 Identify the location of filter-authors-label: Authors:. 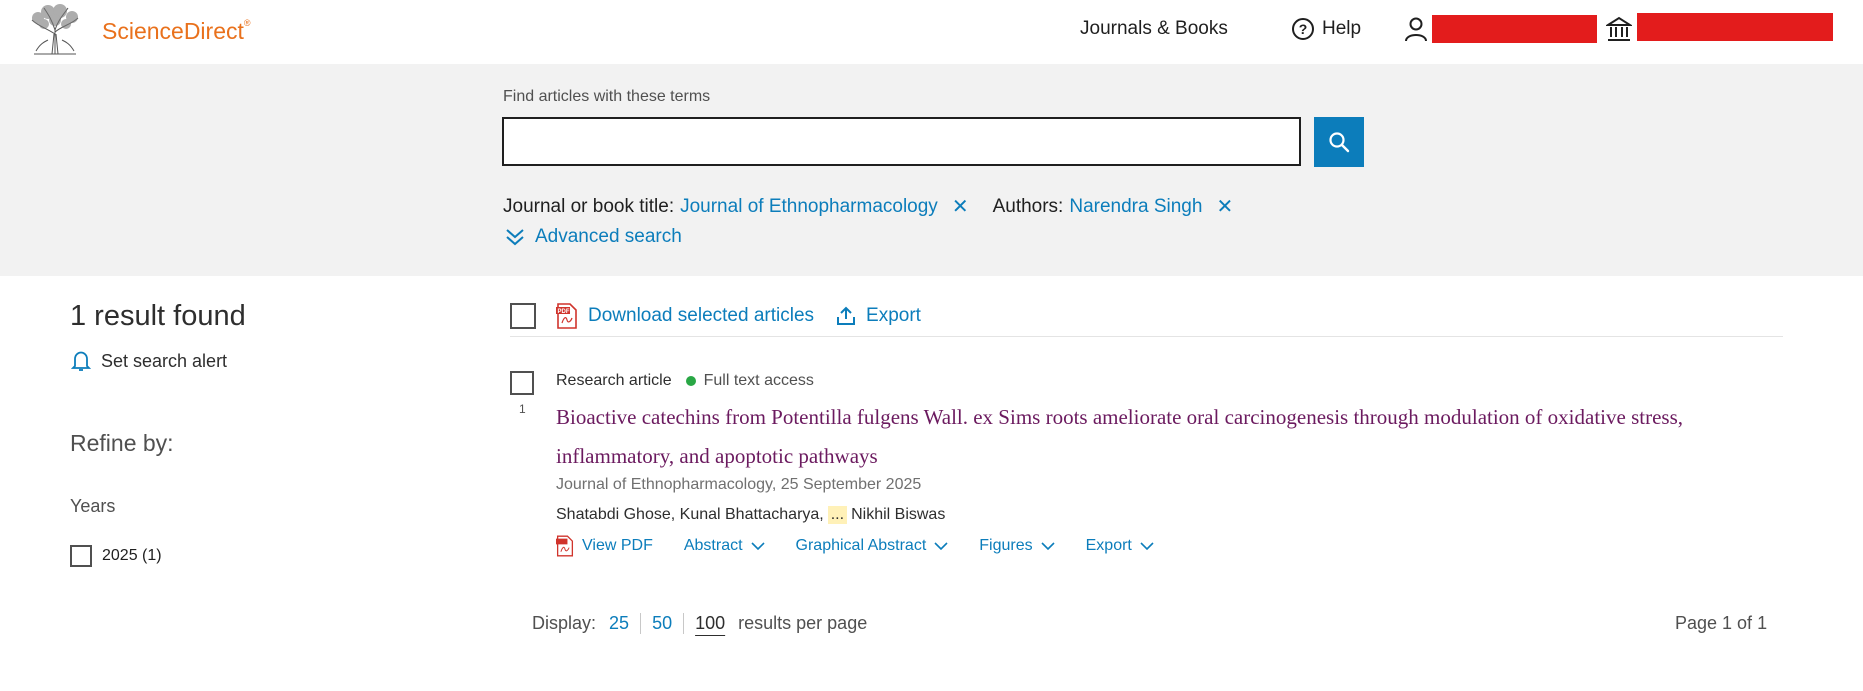
(1028, 206).